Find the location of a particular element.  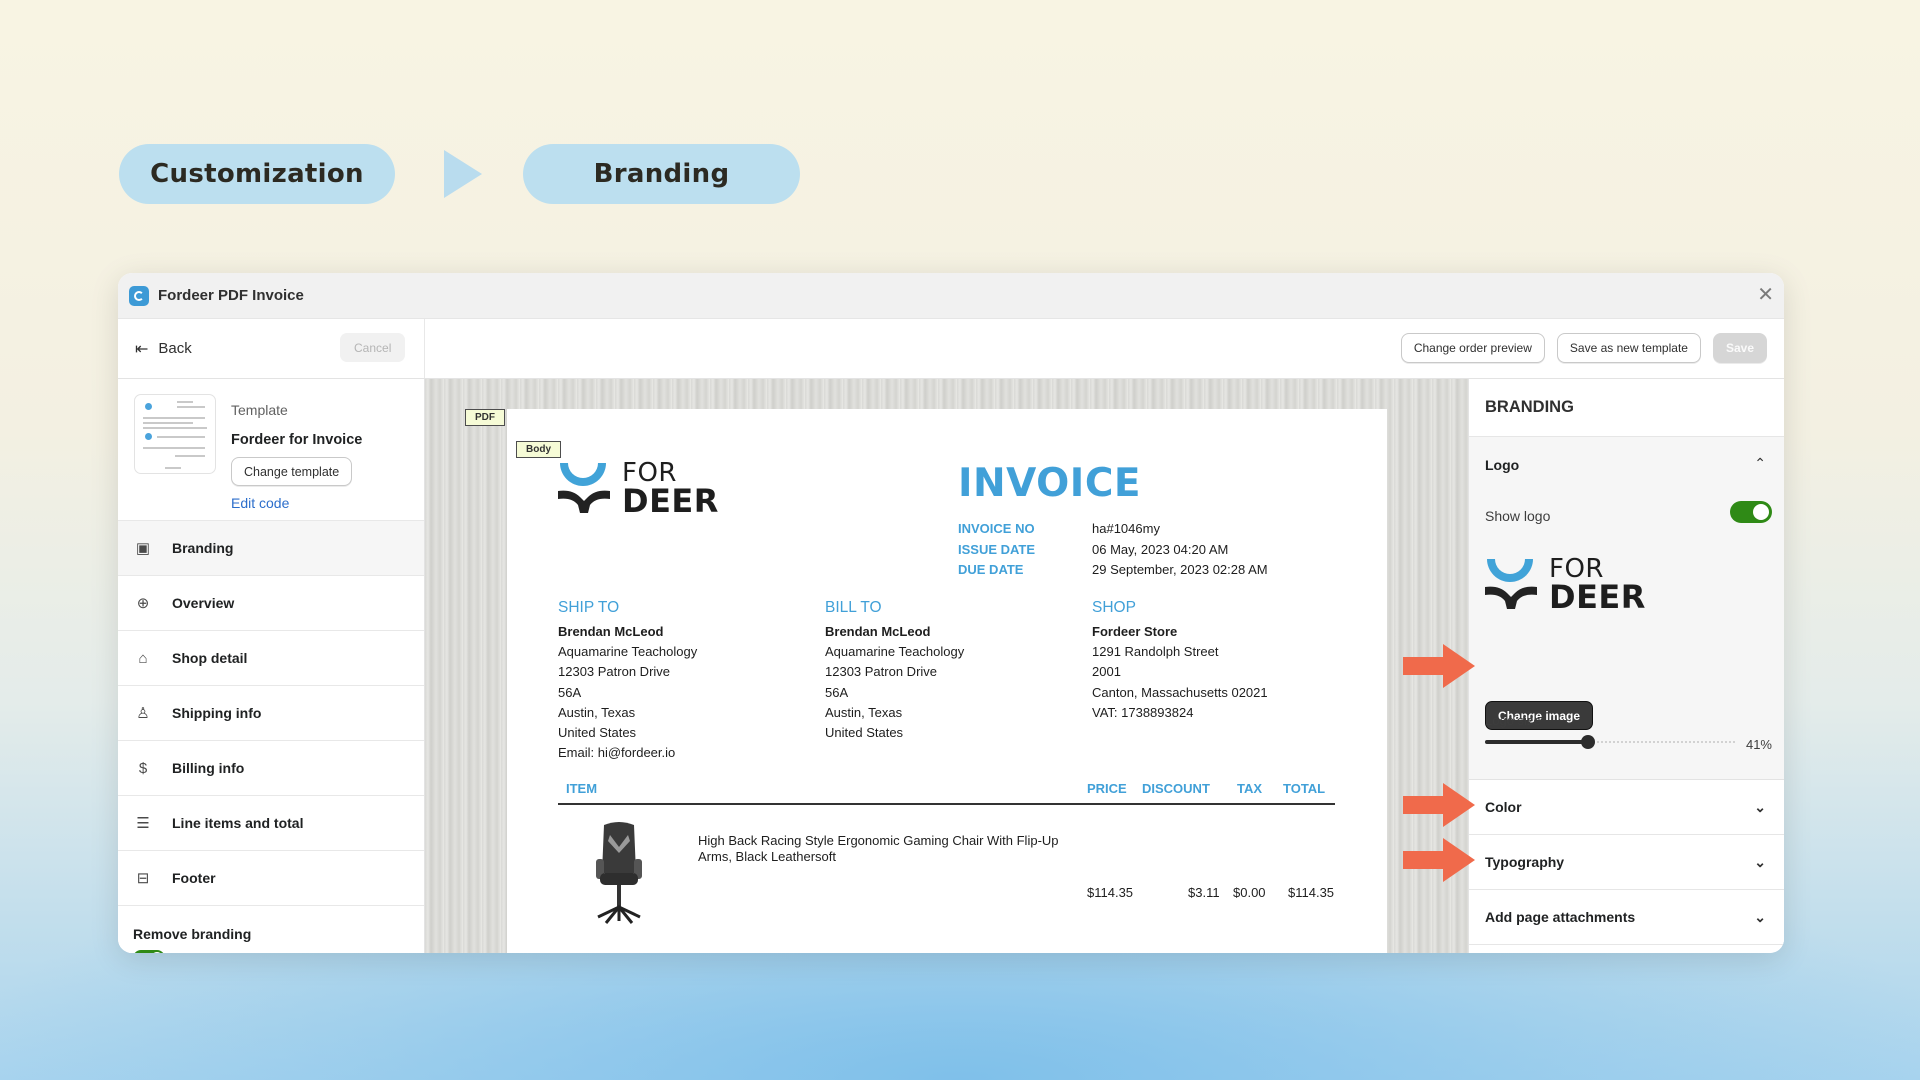

line-items-header: ITEM PRICE DISCOUNT TAX TOTAL is located at coordinates (946, 793).